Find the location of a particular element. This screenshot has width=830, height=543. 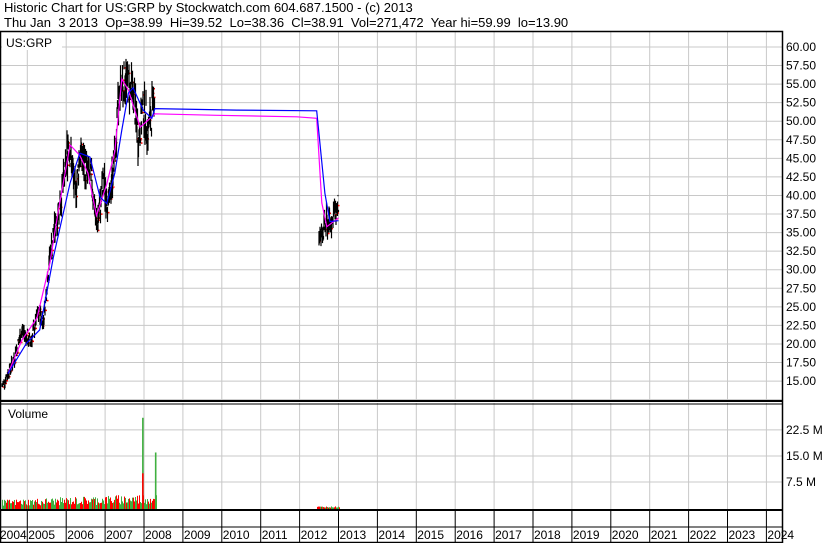

volume-tick-label: 7.5 M is located at coordinates (801, 482).